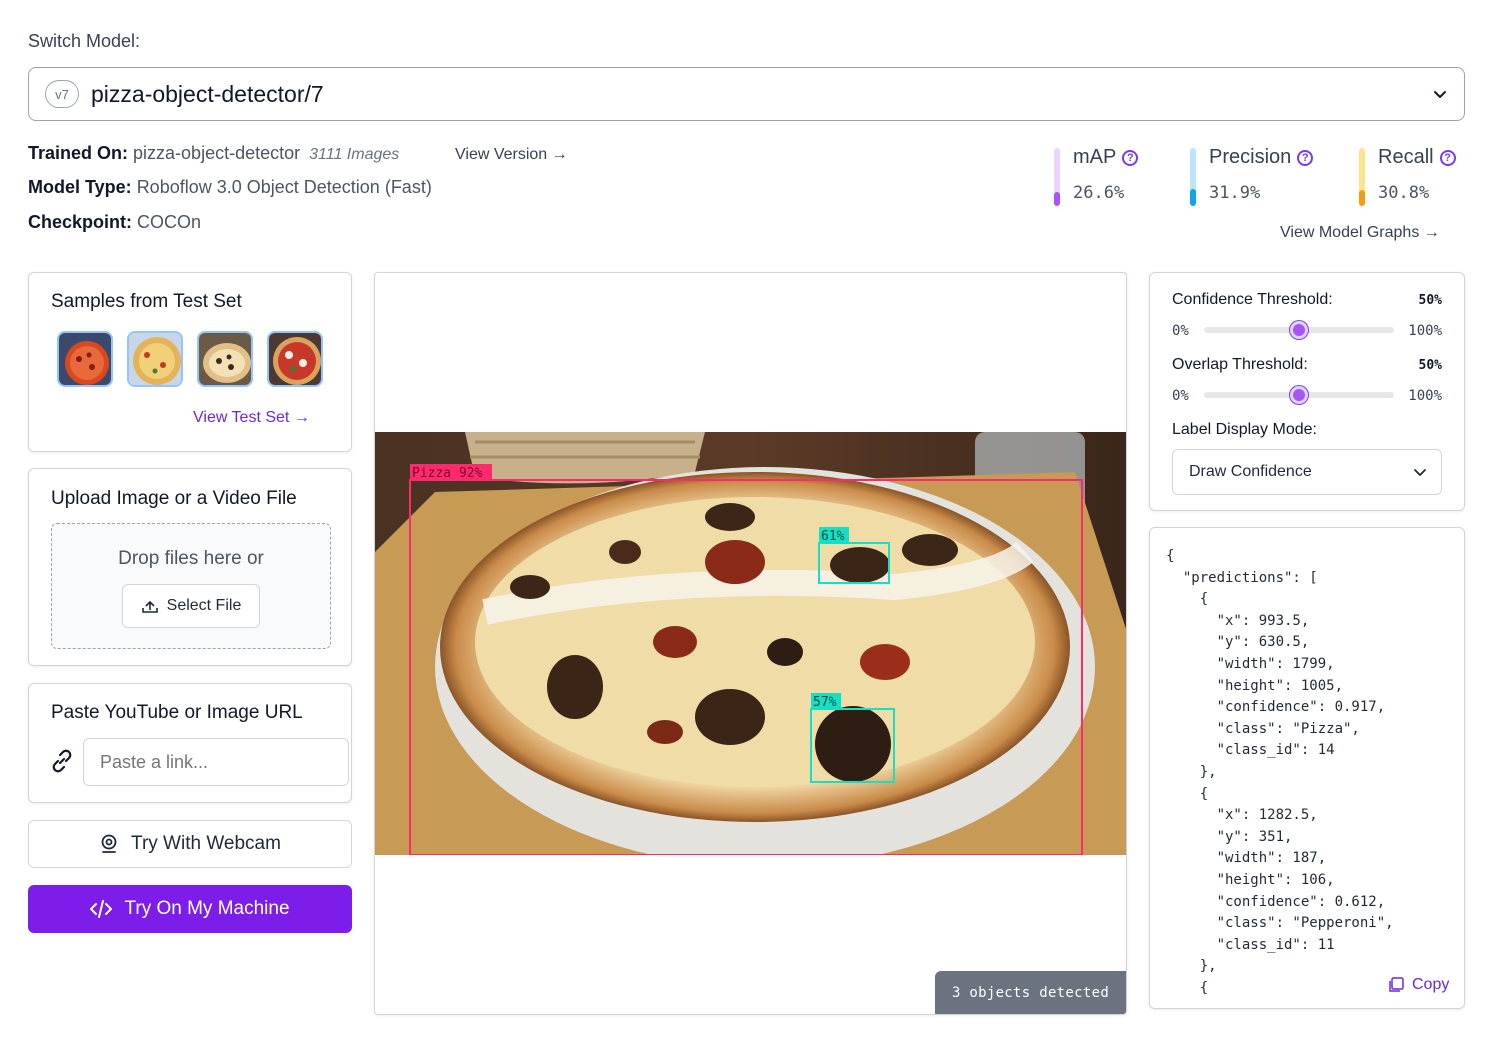 The width and height of the screenshot is (1486, 1060). Describe the element at coordinates (284, 187) in the screenshot. I see `model-type-value: Roboflow 3.0 Object Detection (Fast)` at that location.